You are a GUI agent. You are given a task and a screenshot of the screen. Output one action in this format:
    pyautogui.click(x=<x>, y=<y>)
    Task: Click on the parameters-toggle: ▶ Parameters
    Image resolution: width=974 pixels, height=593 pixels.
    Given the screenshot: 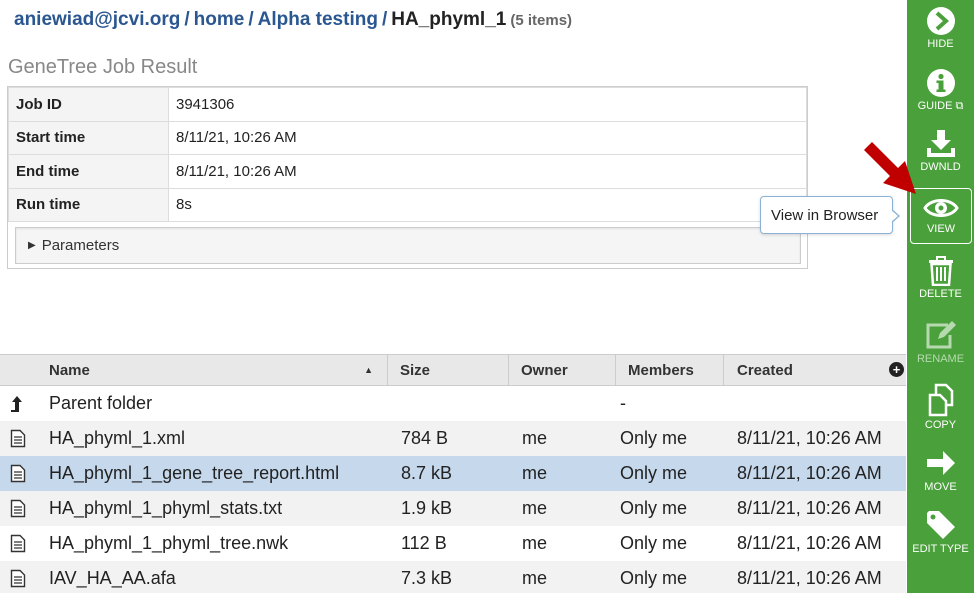 What is the action you would take?
    pyautogui.click(x=408, y=245)
    